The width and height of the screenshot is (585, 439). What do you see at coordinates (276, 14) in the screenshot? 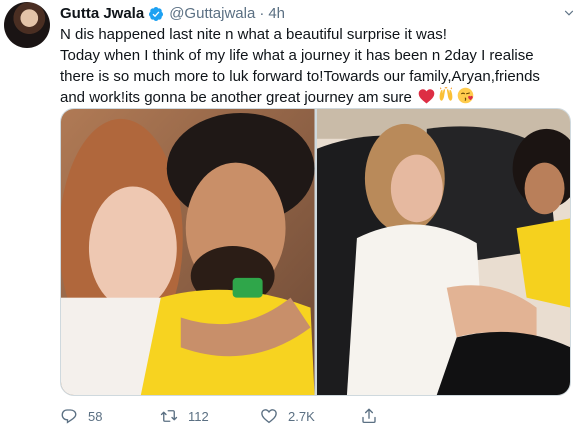
I see `timestamp: 4h` at bounding box center [276, 14].